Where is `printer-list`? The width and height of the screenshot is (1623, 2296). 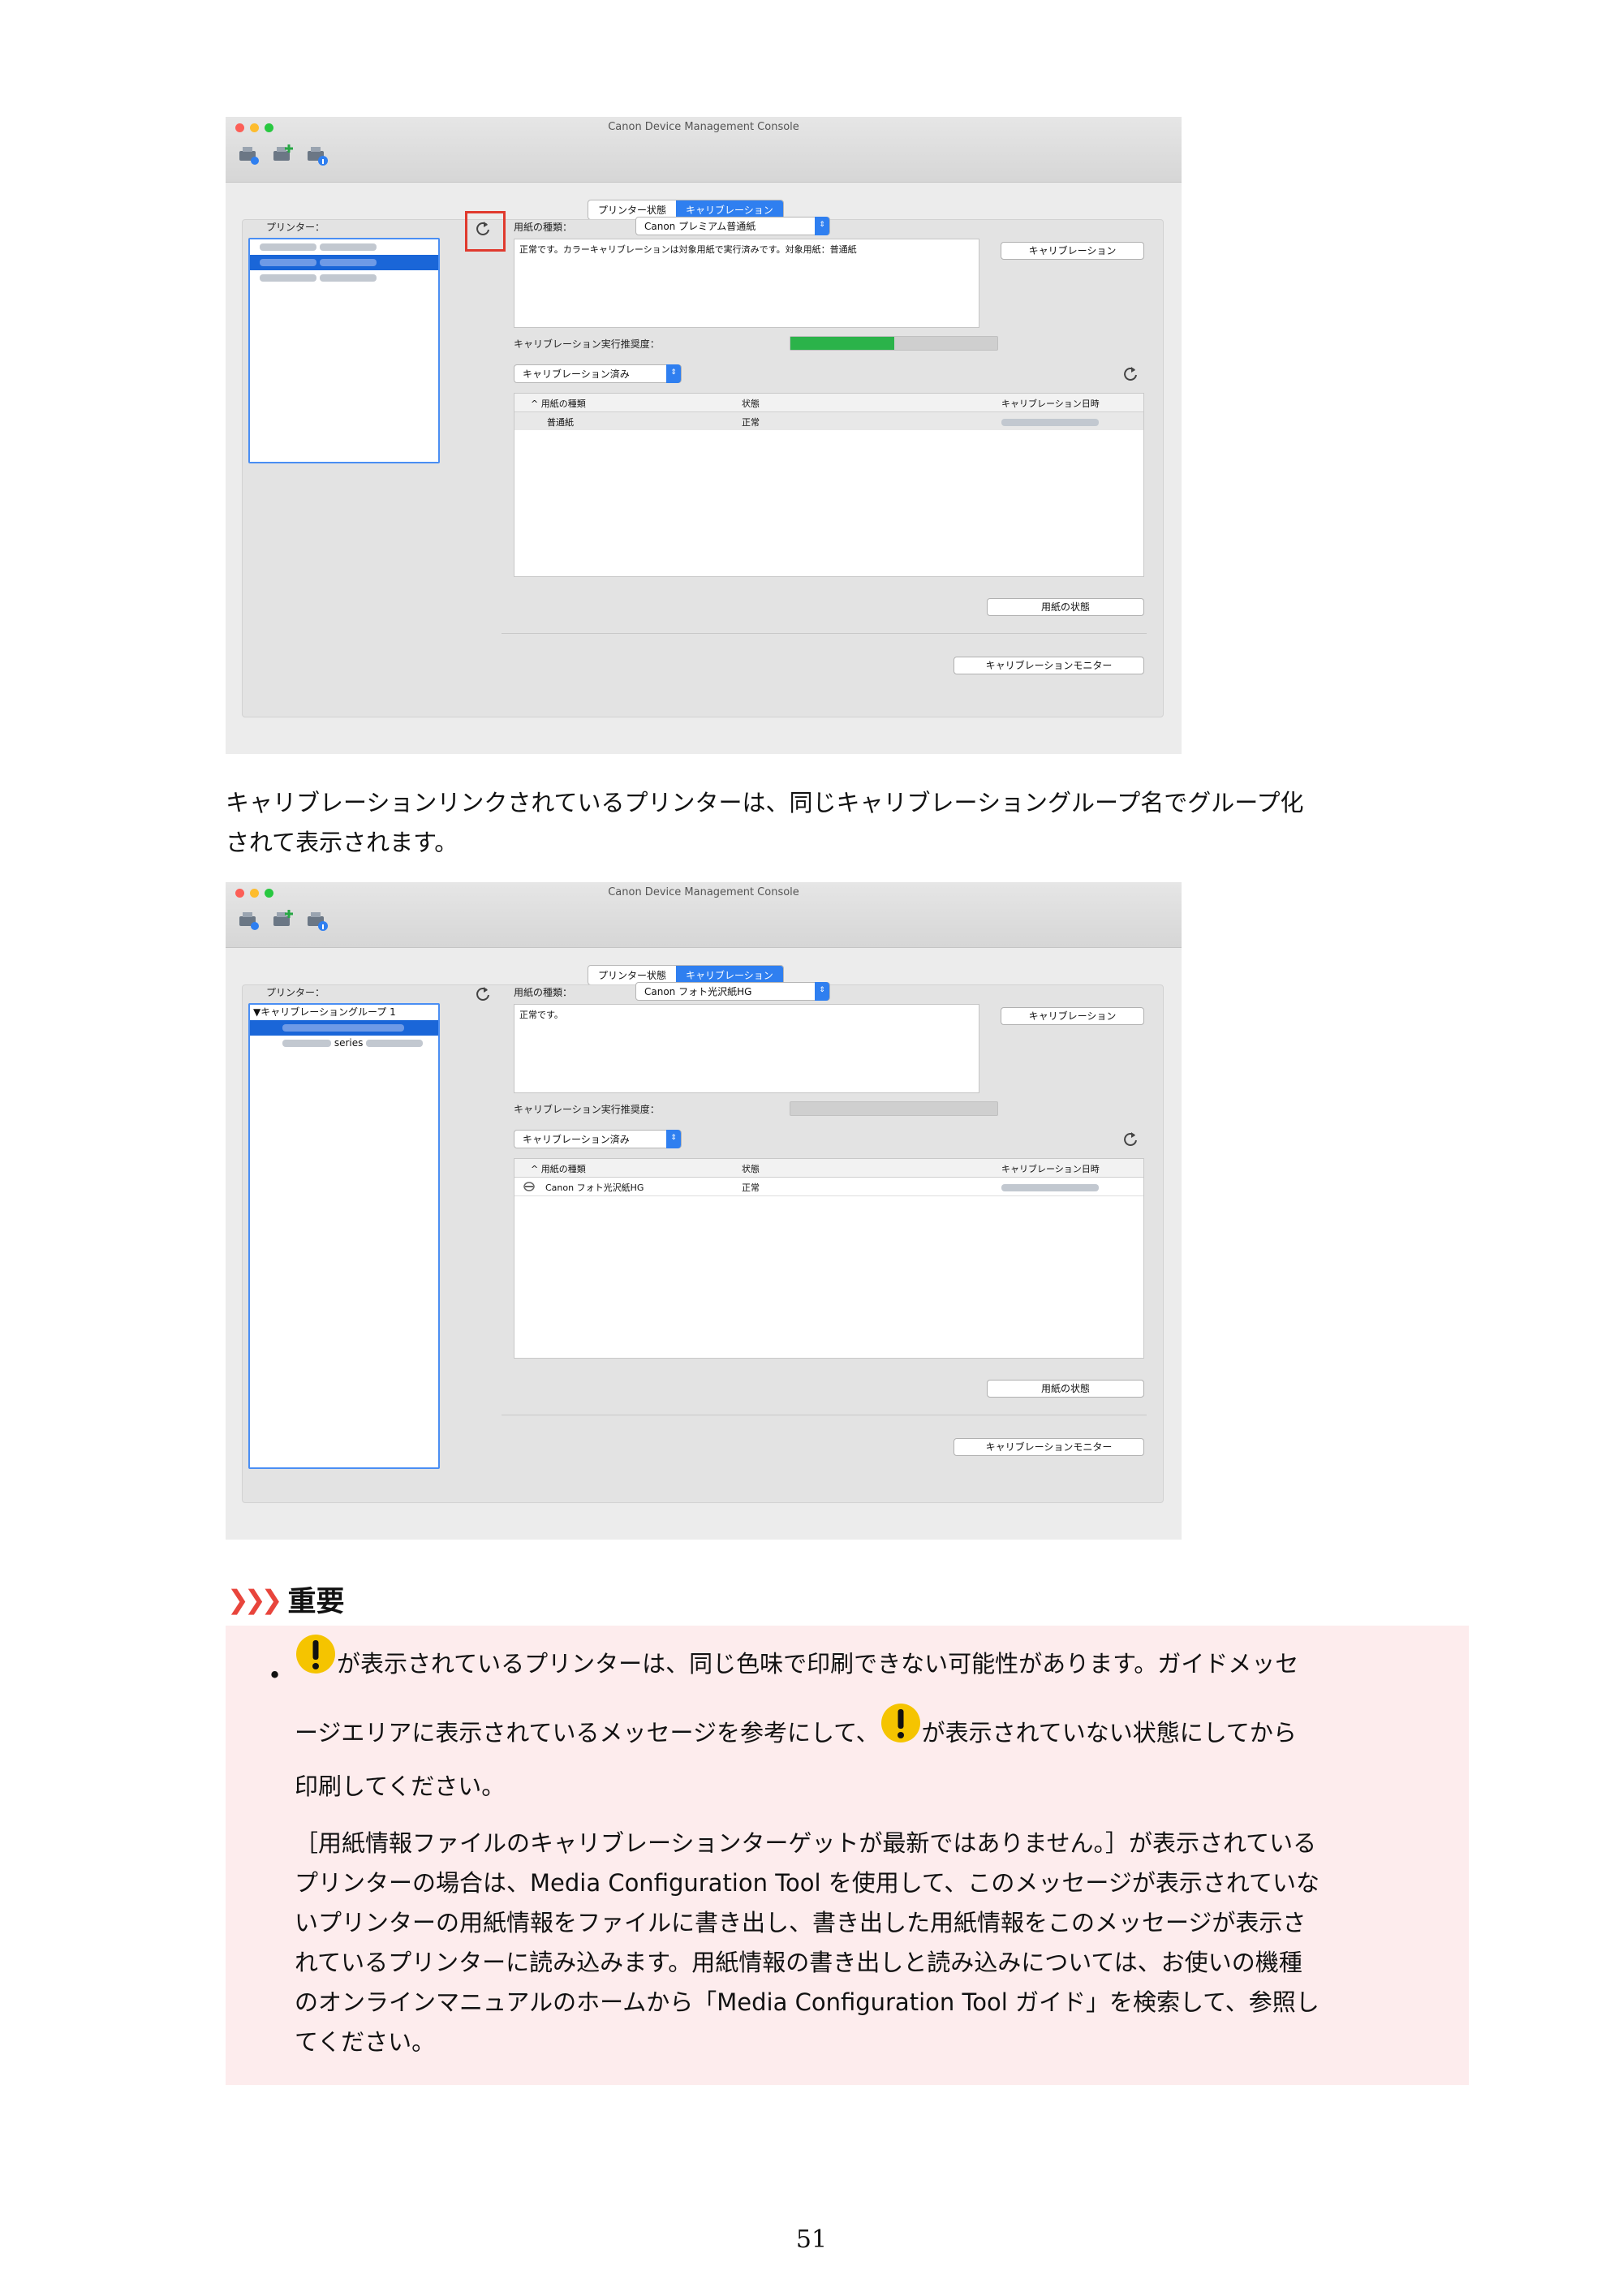
printer-list is located at coordinates (344, 351).